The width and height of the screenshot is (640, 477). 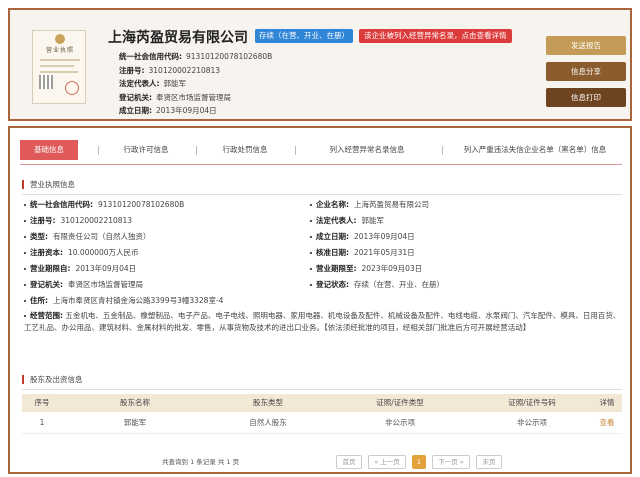 I want to click on cell-index: 1, so click(x=42, y=422).